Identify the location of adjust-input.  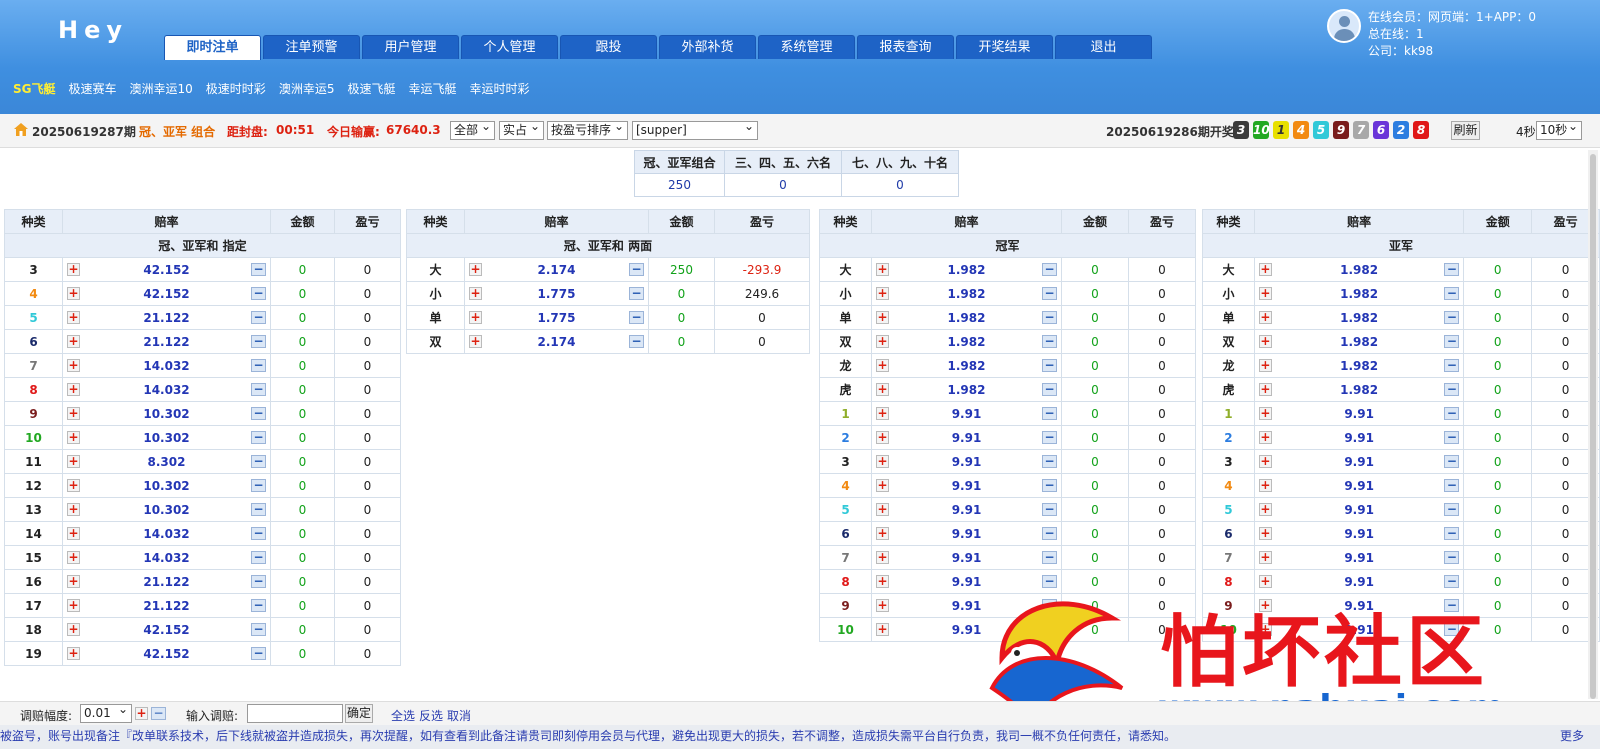
(295, 713).